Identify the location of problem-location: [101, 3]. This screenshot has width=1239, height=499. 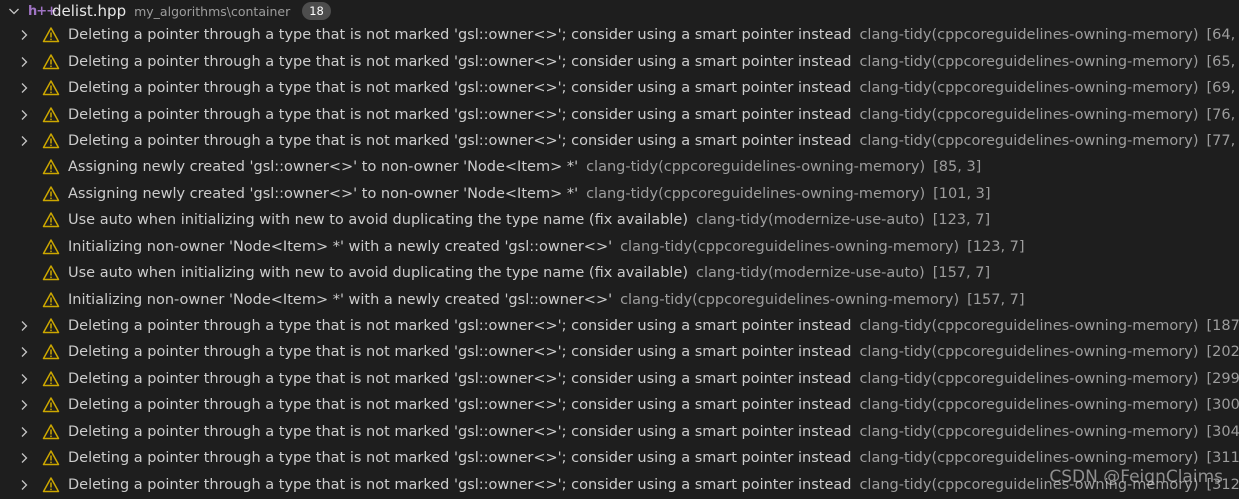
(962, 193).